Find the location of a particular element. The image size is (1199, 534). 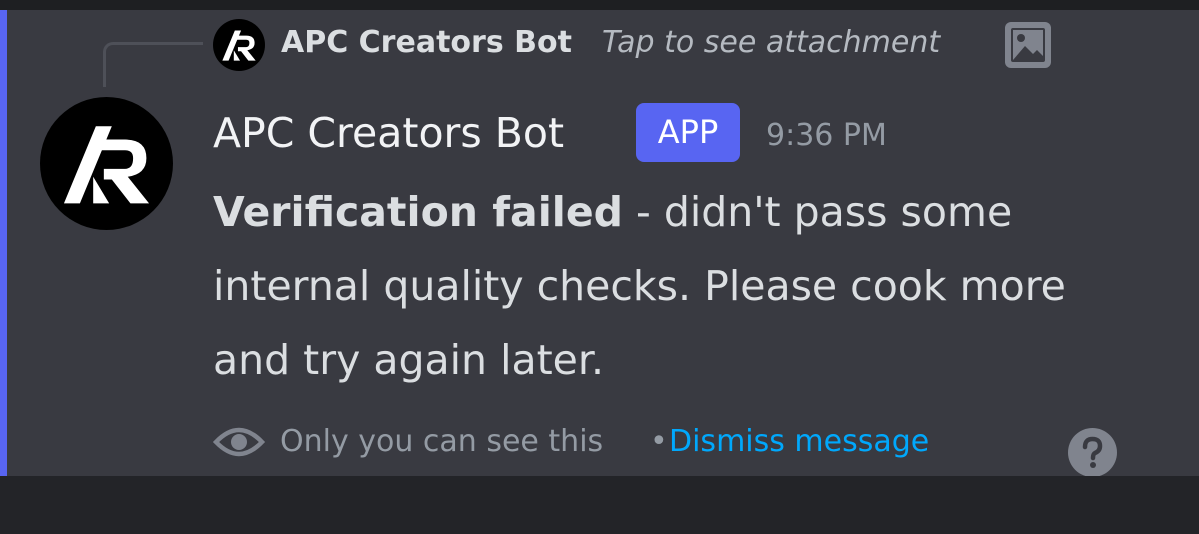

reply-preview: Tap to see attachment is located at coordinates (771, 43).